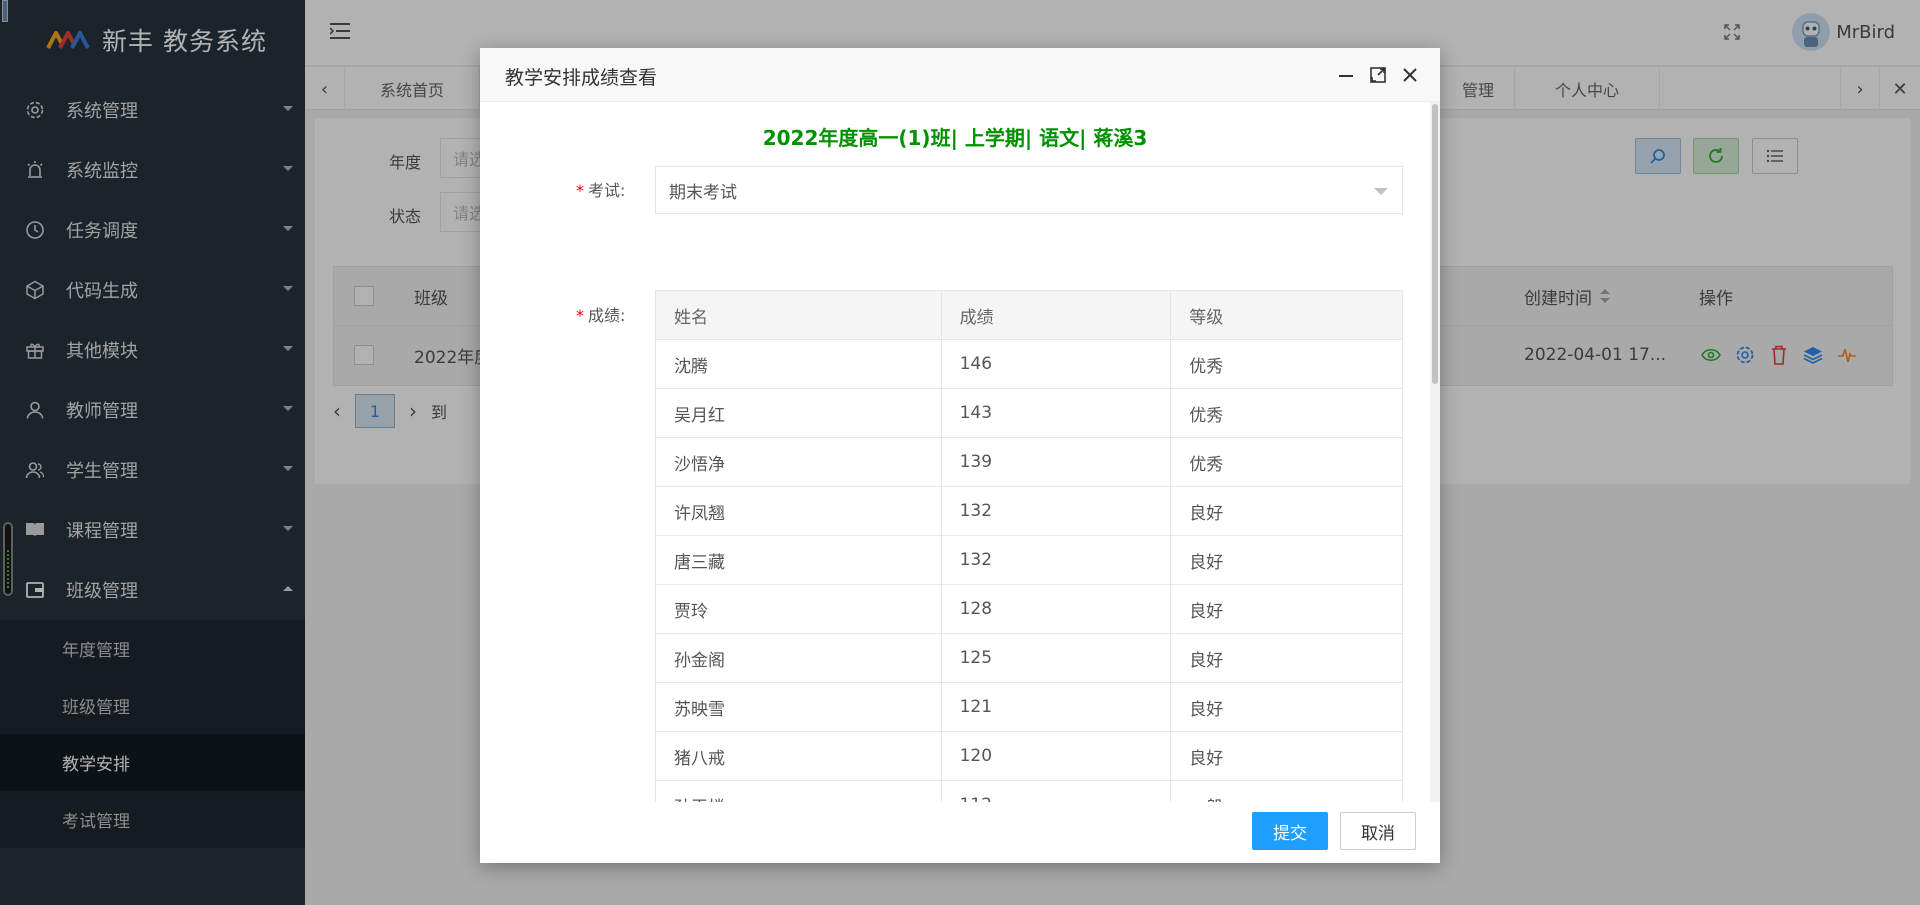  I want to click on name-cell: 猪八戒, so click(798, 756).